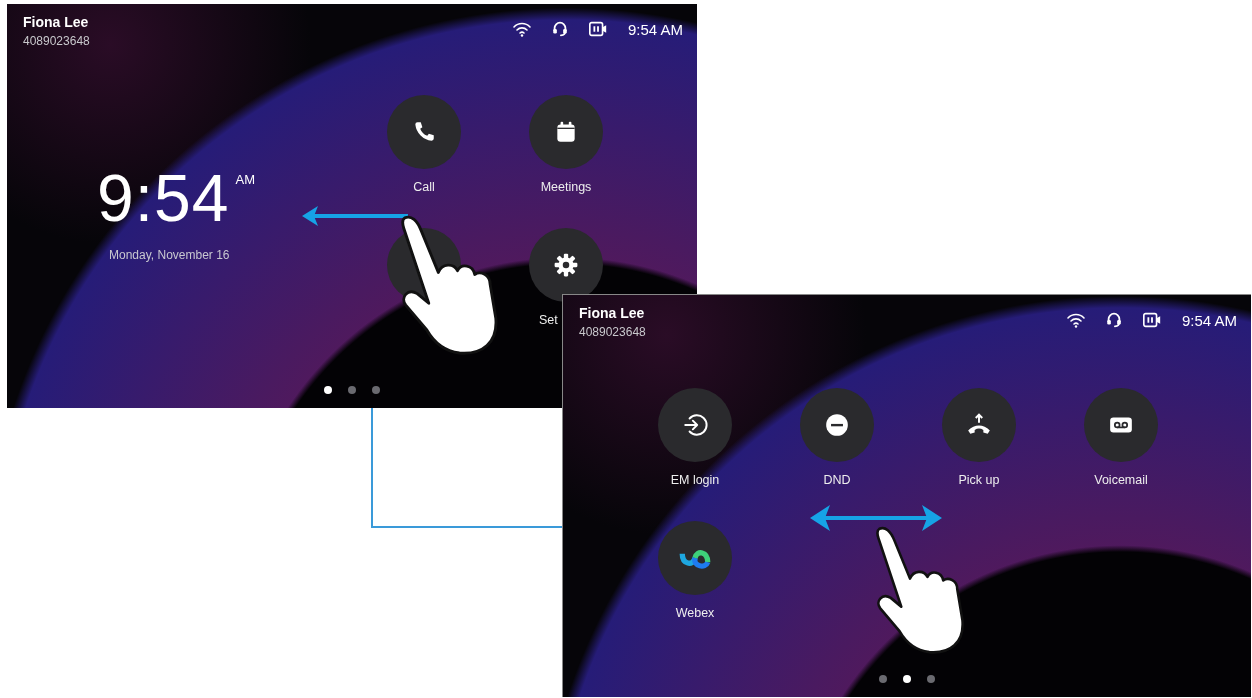 This screenshot has height=698, width=1252. I want to click on clock-time: 9:54, so click(163, 198).